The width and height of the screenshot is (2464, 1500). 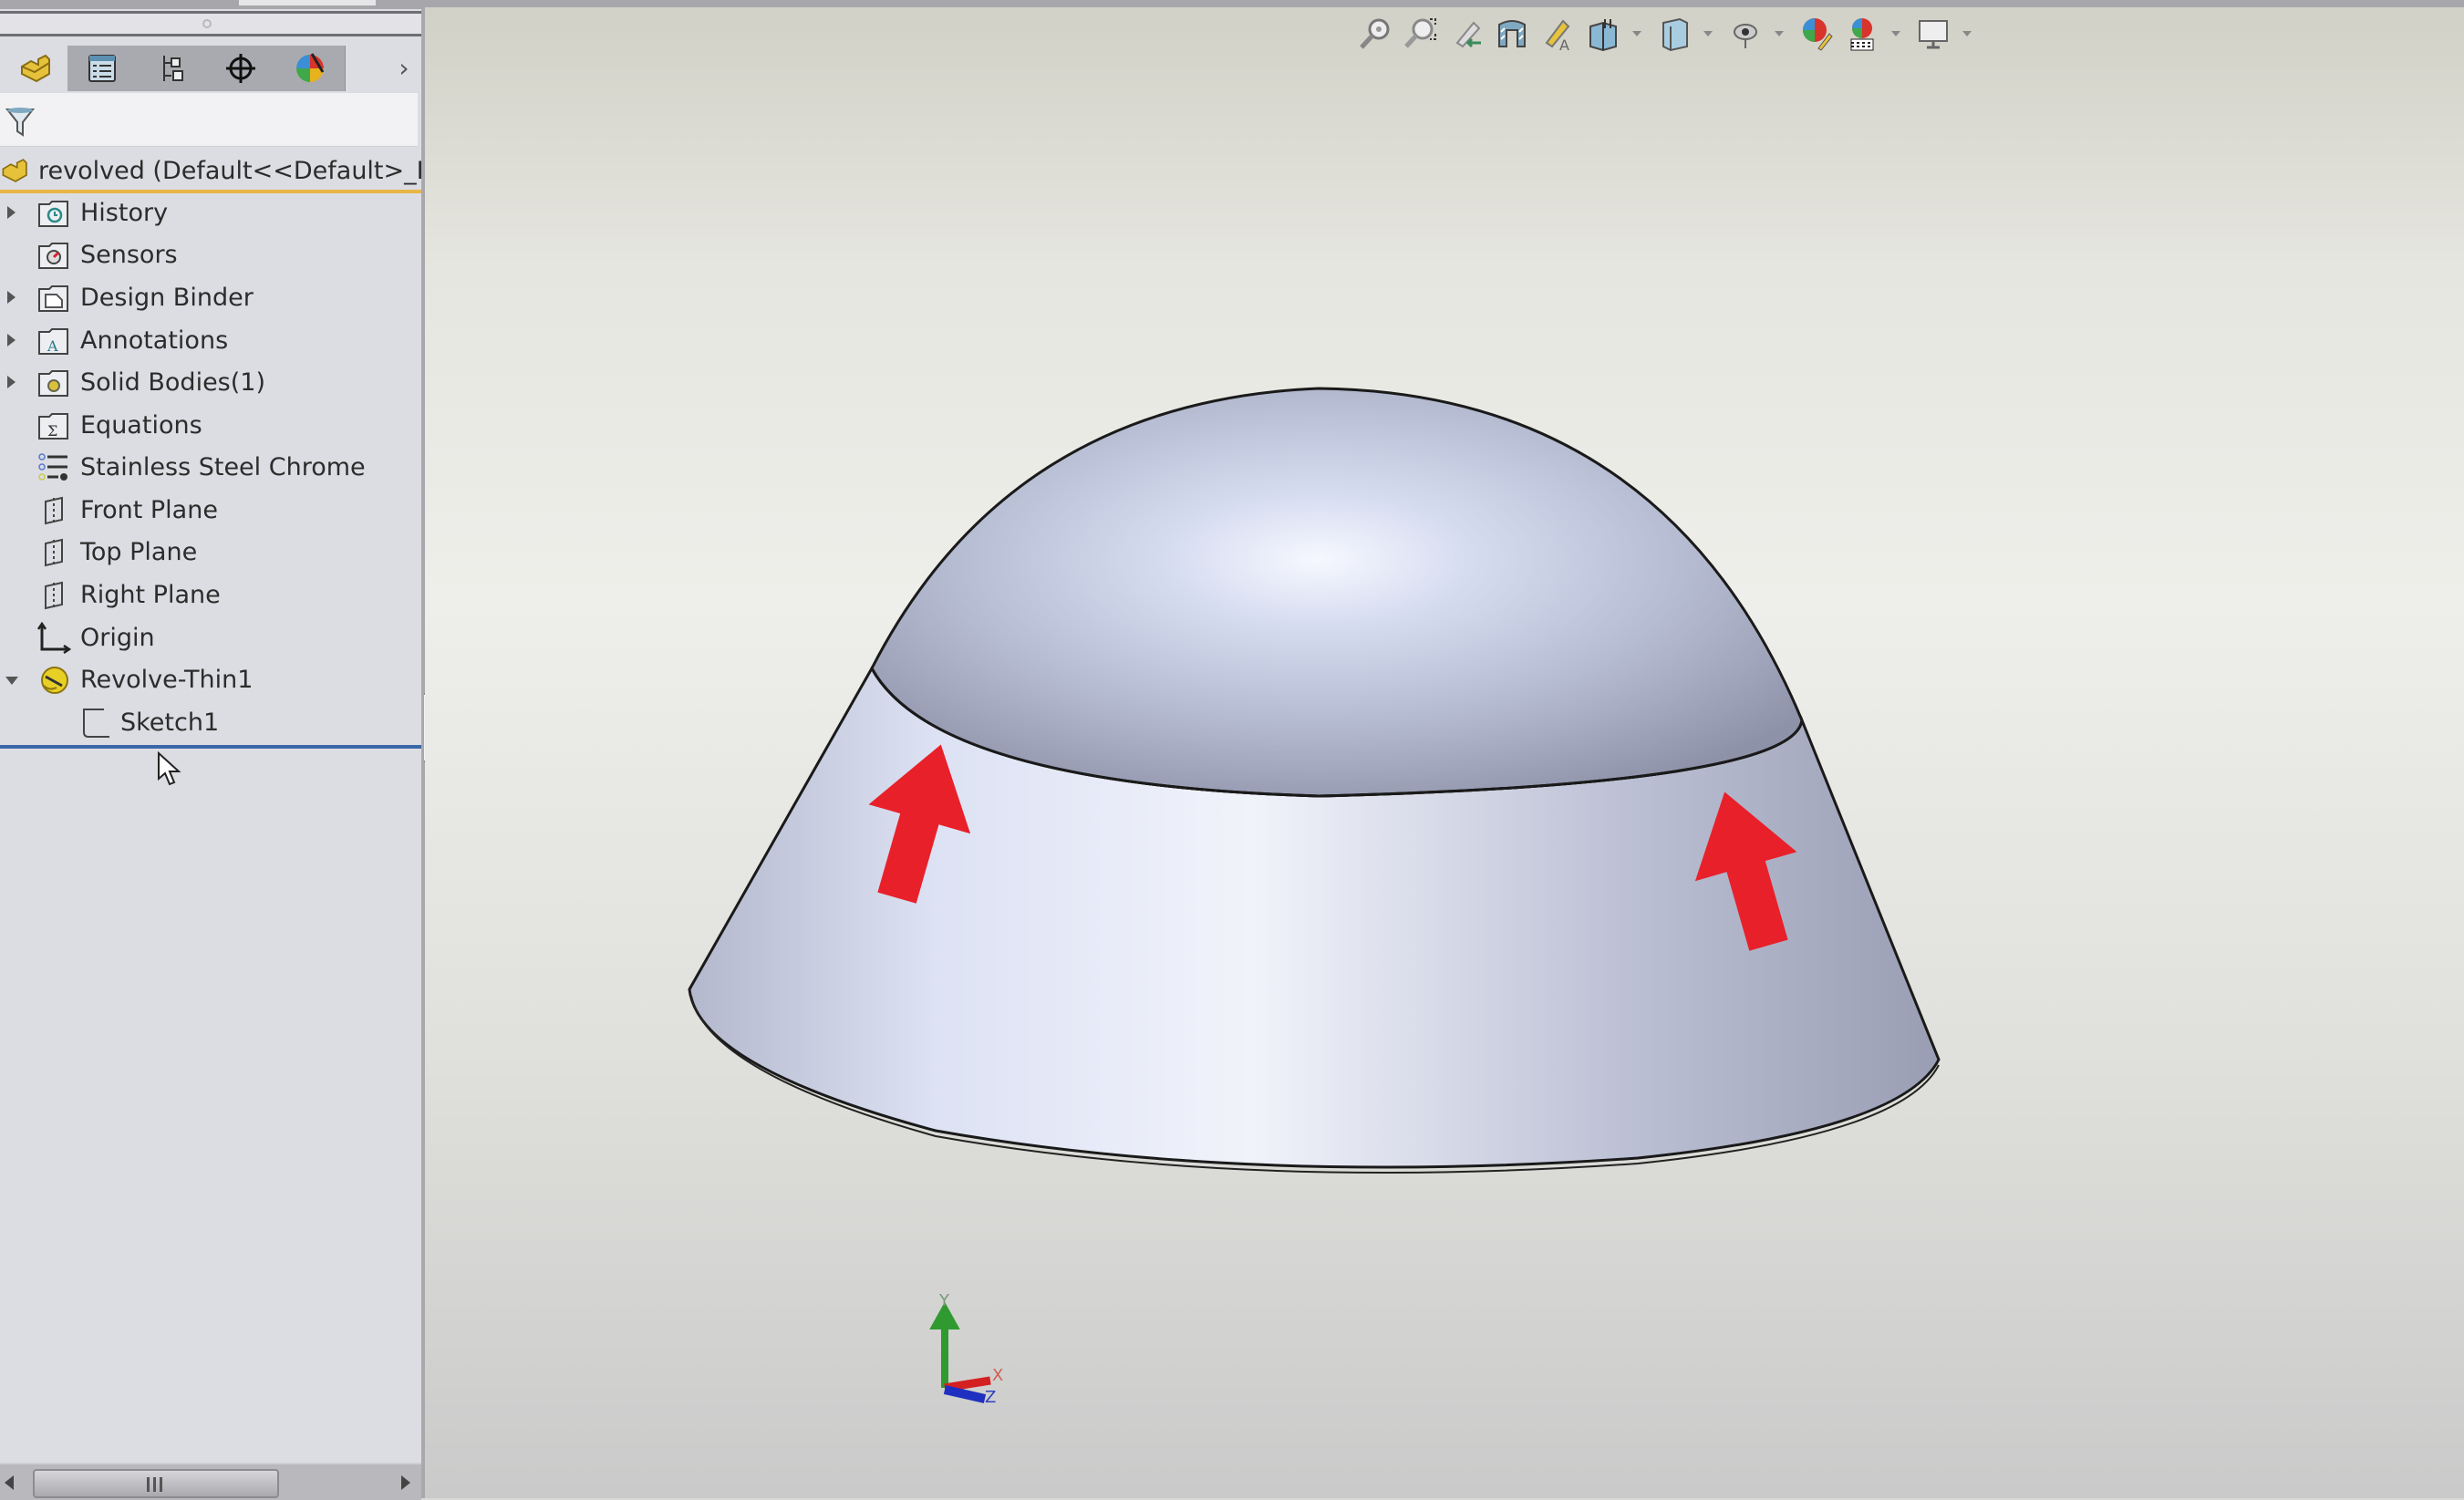 I want to click on tree-item-label: Design Binder, so click(x=167, y=298).